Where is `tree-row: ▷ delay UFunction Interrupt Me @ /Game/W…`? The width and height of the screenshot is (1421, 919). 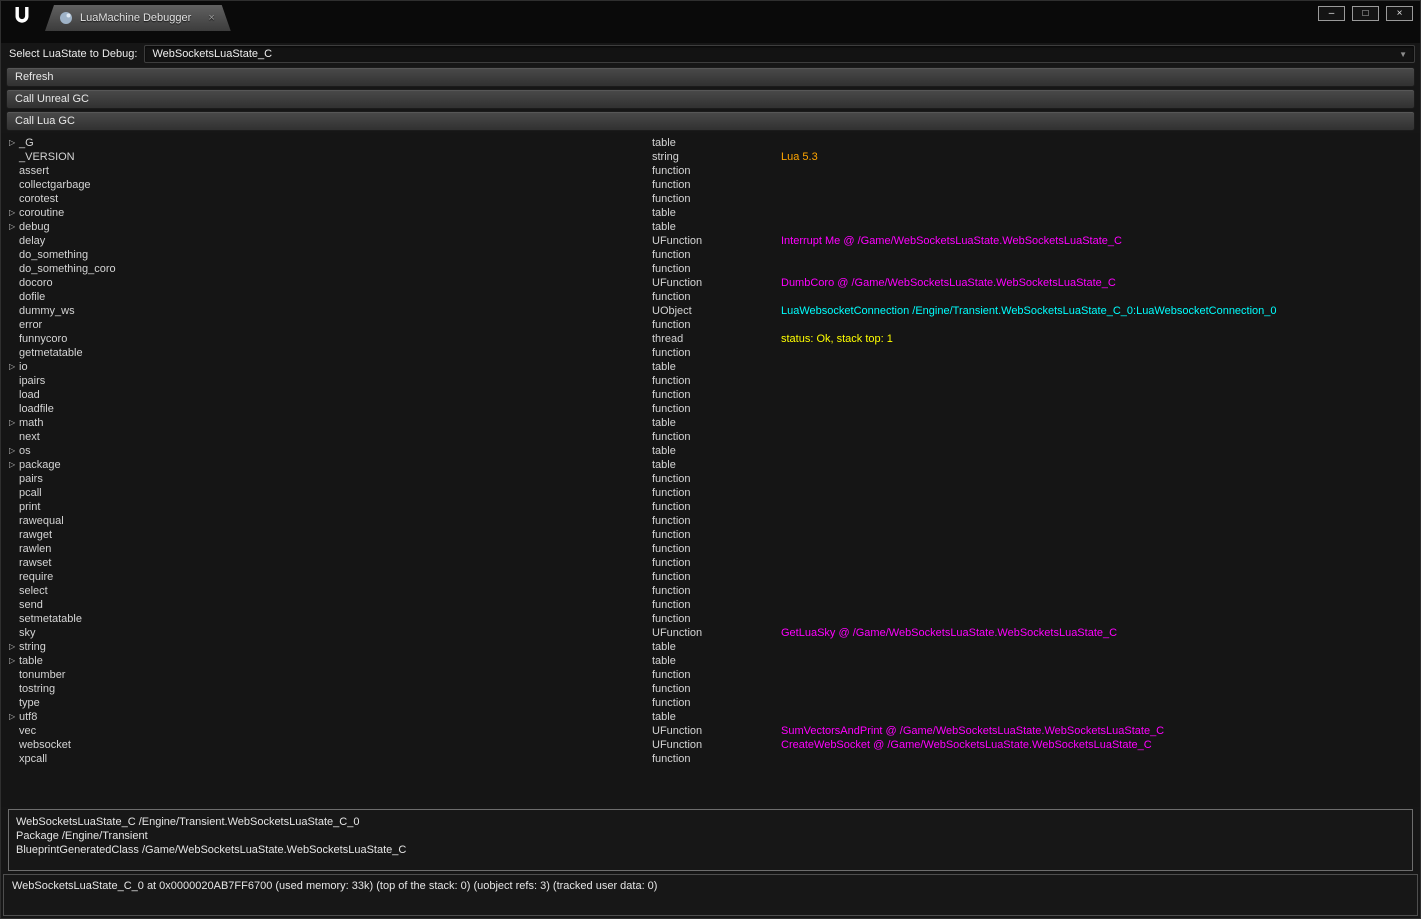
tree-row: ▷ delay UFunction Interrupt Me @ /Game/W… is located at coordinates (710, 241).